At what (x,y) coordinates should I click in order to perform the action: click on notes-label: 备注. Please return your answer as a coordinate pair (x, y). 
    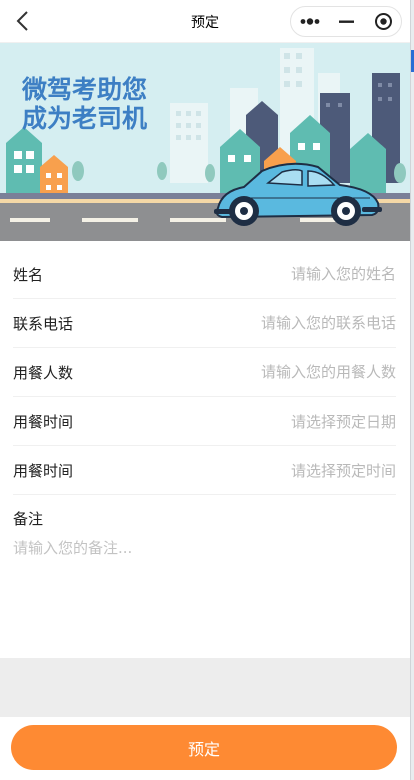
    Looking at the image, I should click on (28, 519).